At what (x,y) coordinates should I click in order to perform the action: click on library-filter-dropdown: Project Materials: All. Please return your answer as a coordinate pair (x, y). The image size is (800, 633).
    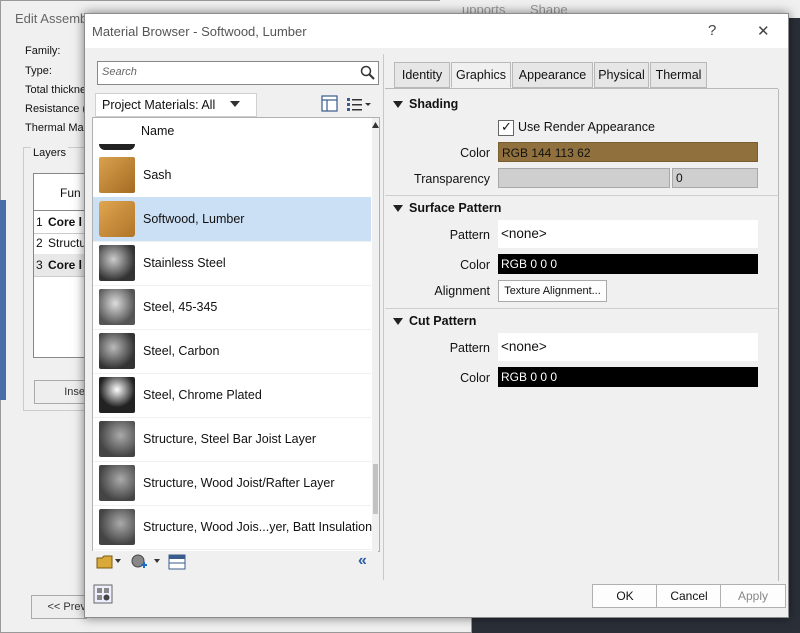
    Looking at the image, I should click on (176, 105).